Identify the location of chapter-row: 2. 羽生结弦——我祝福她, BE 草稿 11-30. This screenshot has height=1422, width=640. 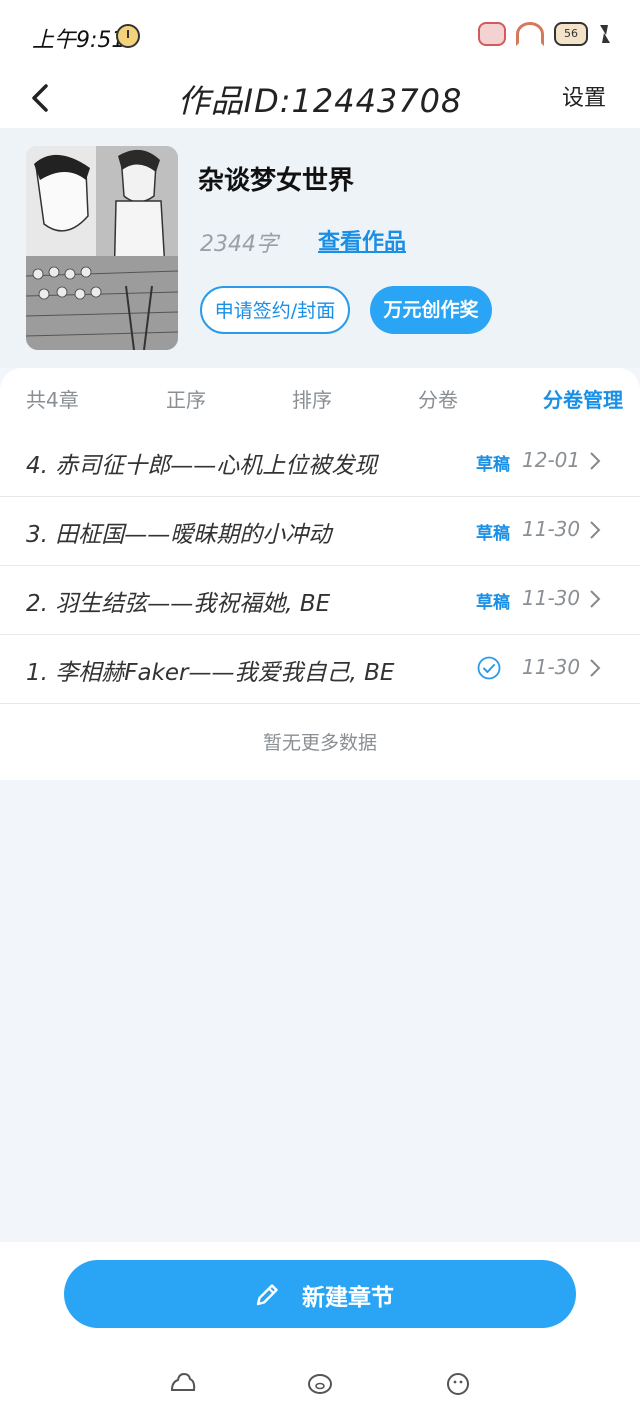
(320, 600).